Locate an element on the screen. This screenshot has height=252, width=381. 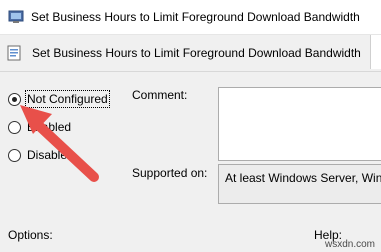
options-label: Options: is located at coordinates (30, 235).